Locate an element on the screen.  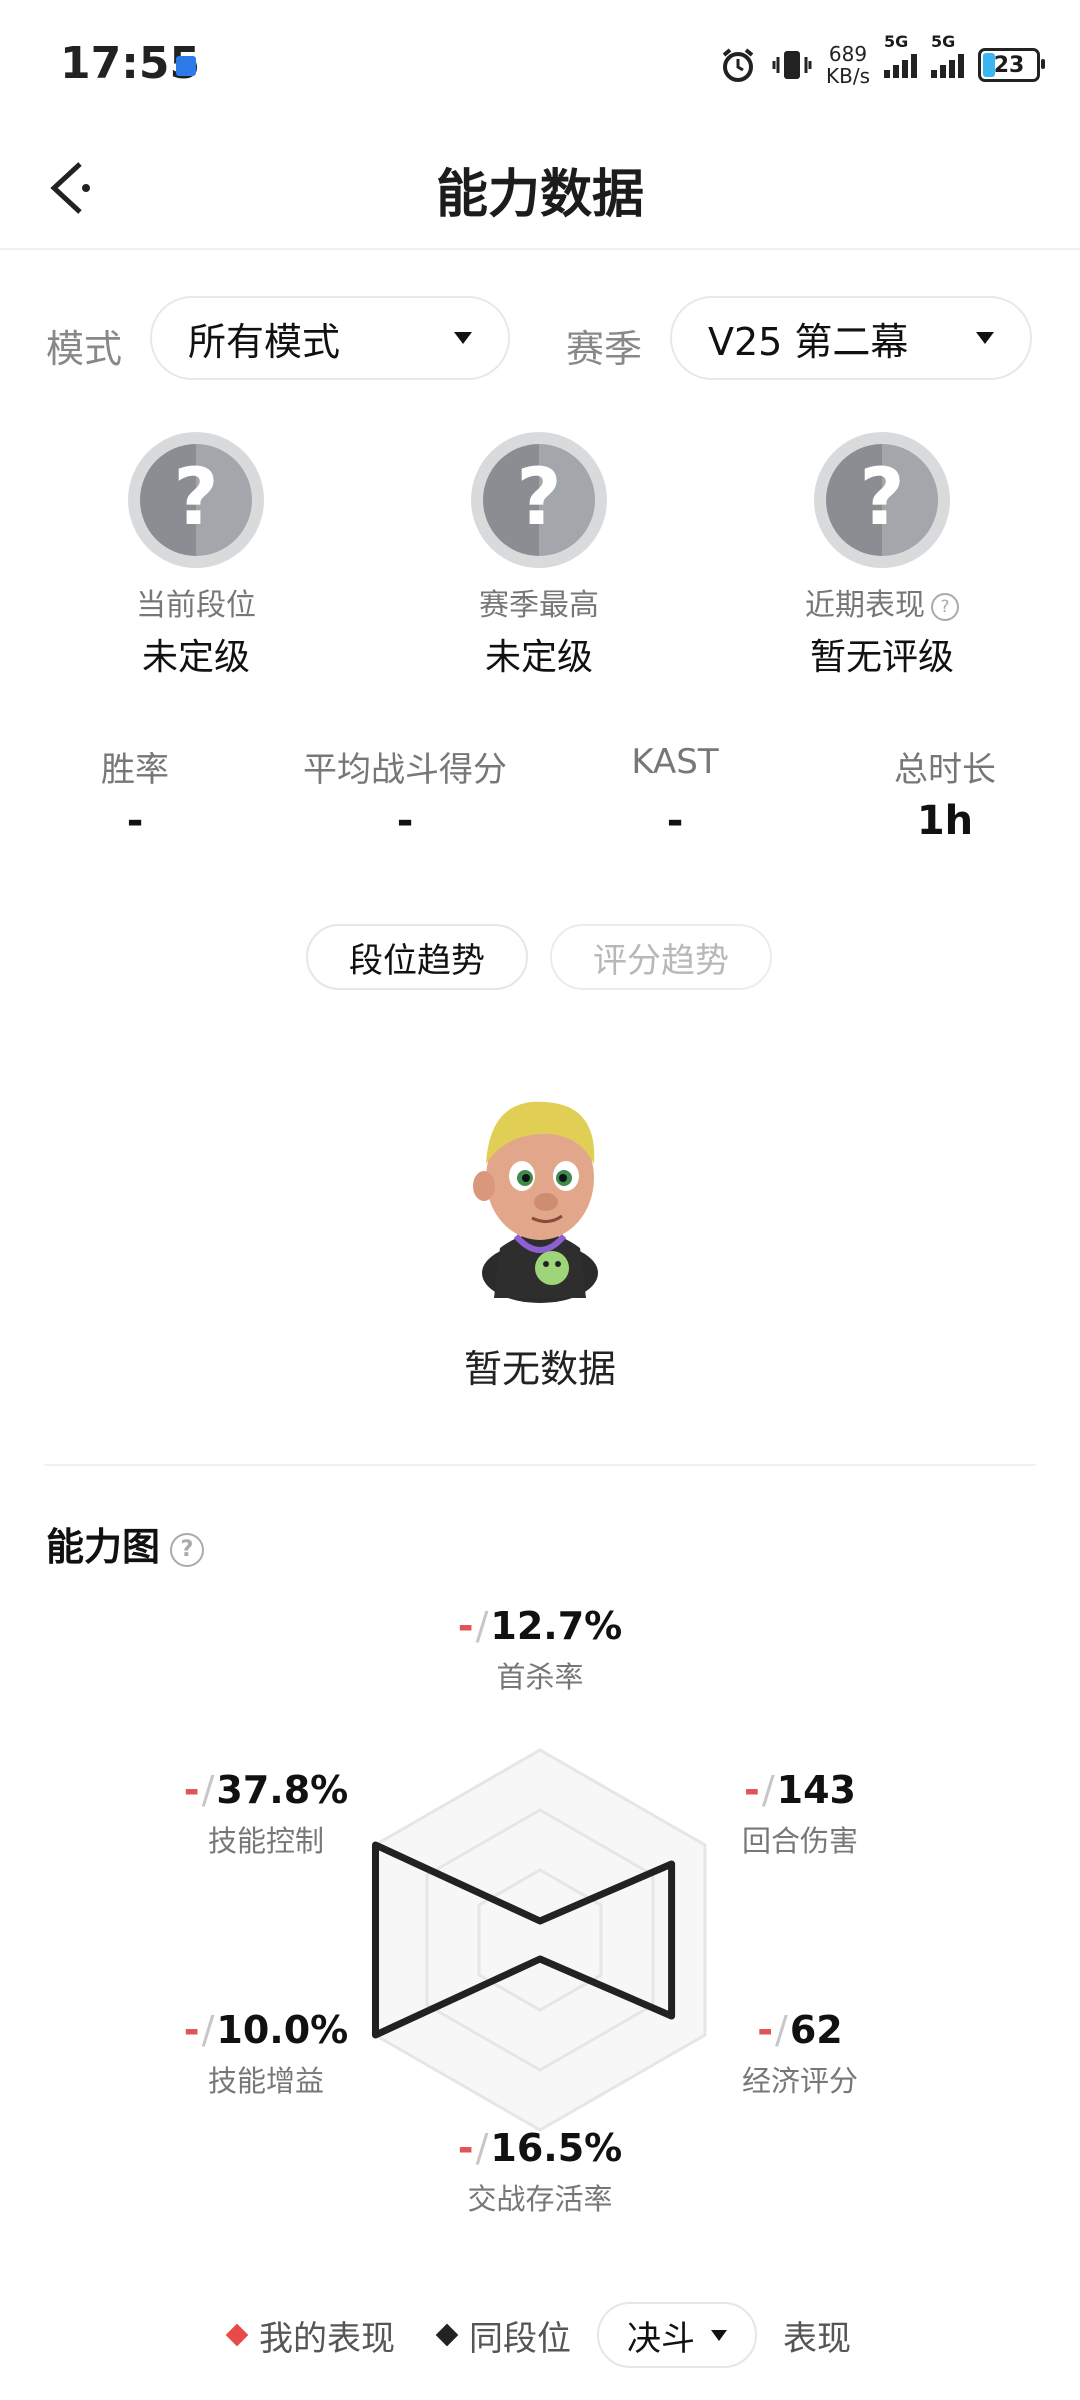
current-rank-badge: ? is located at coordinates (196, 500).